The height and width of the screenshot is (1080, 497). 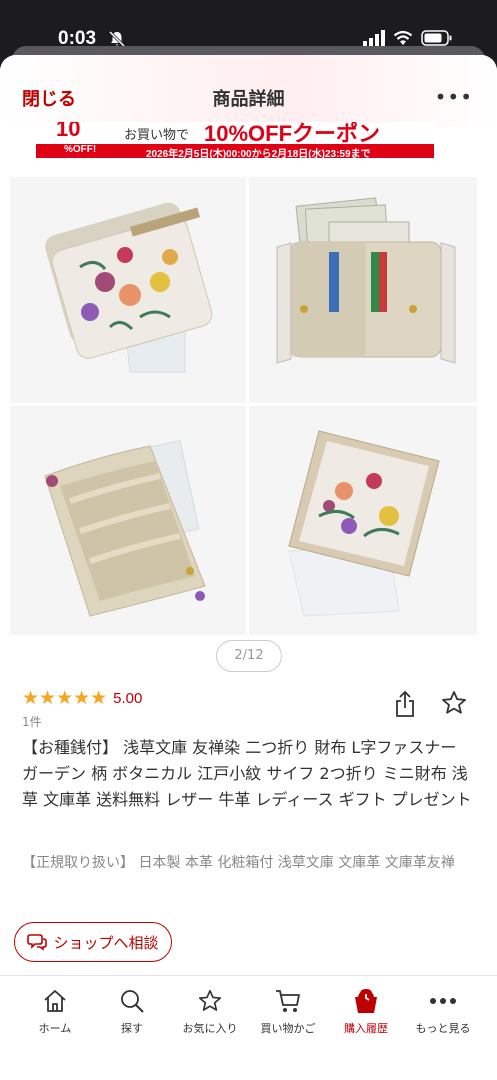 What do you see at coordinates (288, 1028) in the screenshot?
I see `tab-cart-label: 買い物かご` at bounding box center [288, 1028].